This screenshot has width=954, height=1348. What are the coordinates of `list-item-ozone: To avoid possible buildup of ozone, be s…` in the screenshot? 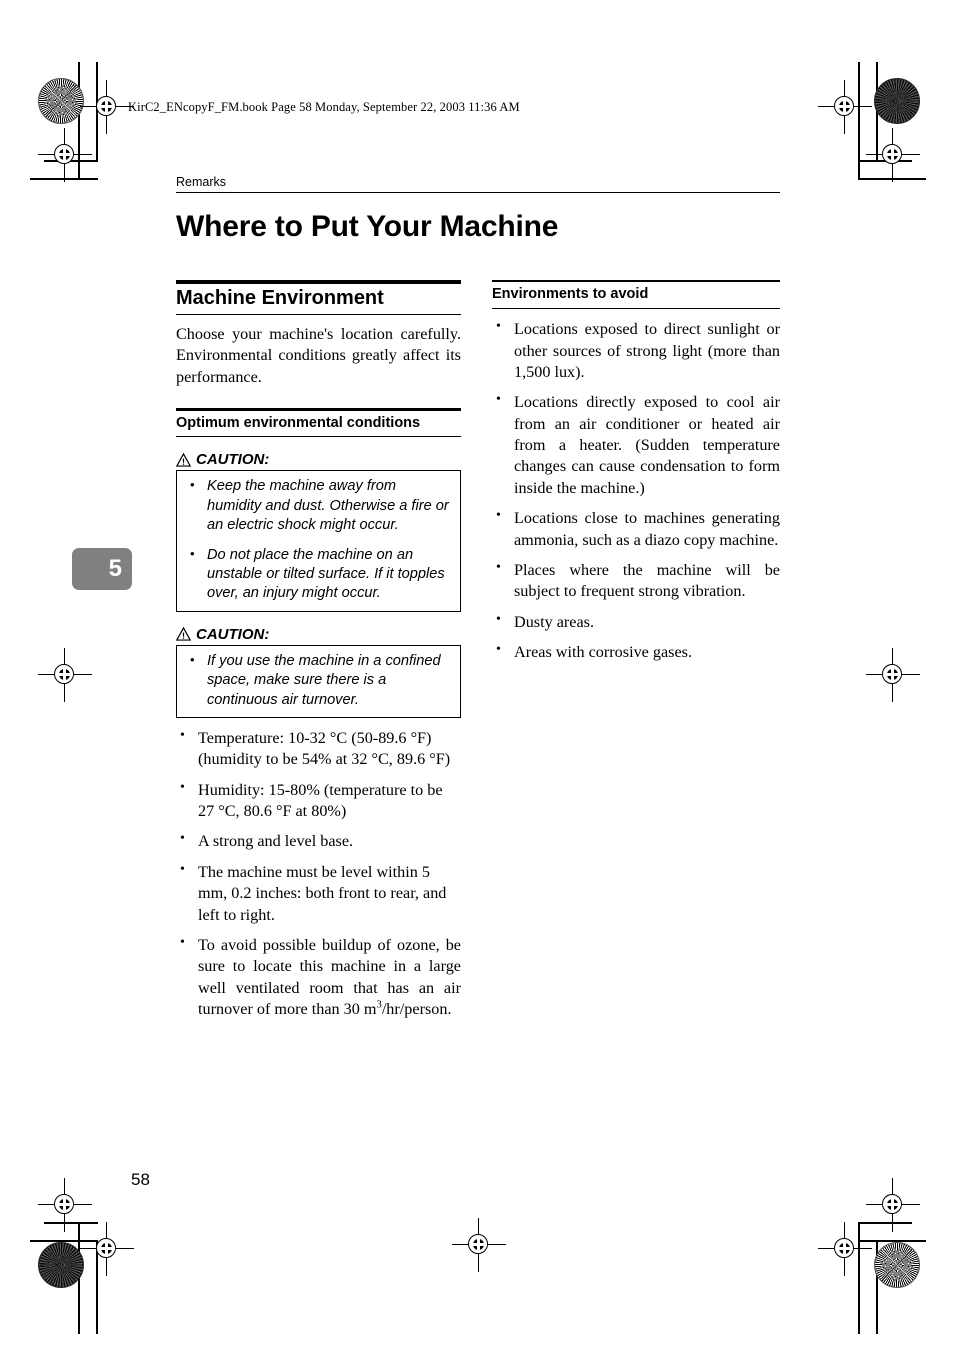 It's located at (318, 977).